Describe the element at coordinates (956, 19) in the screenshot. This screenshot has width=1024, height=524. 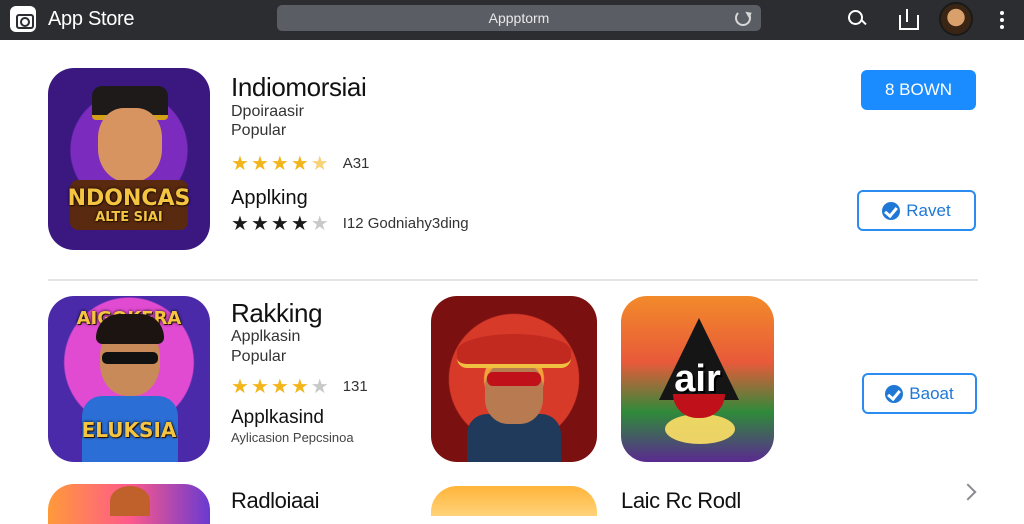
I see `avatar` at that location.